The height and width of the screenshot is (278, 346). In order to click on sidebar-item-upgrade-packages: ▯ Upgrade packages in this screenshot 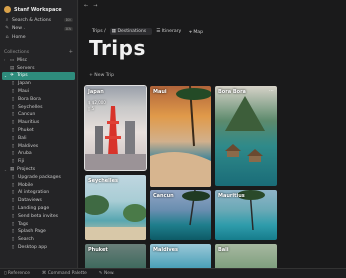, I will do `click(38, 177)`.